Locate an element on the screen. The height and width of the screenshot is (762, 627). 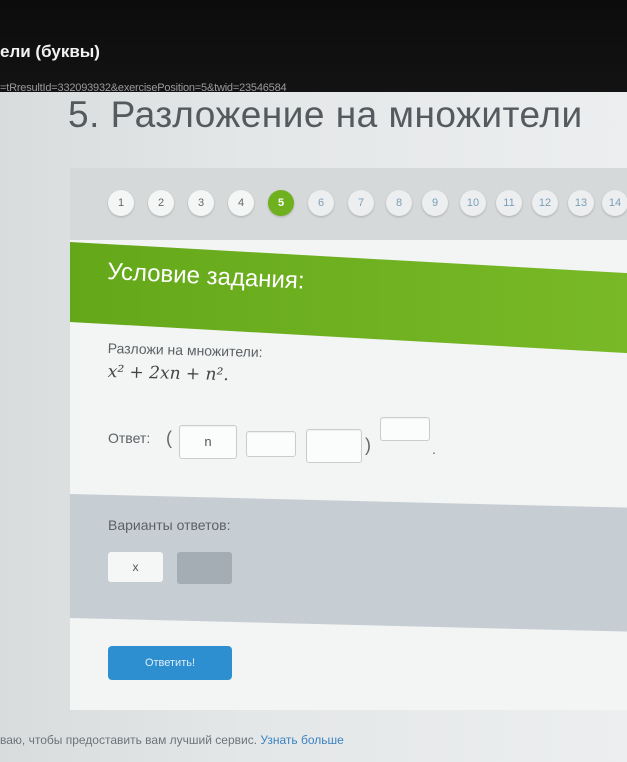
pager-item-8: 8 is located at coordinates (399, 203).